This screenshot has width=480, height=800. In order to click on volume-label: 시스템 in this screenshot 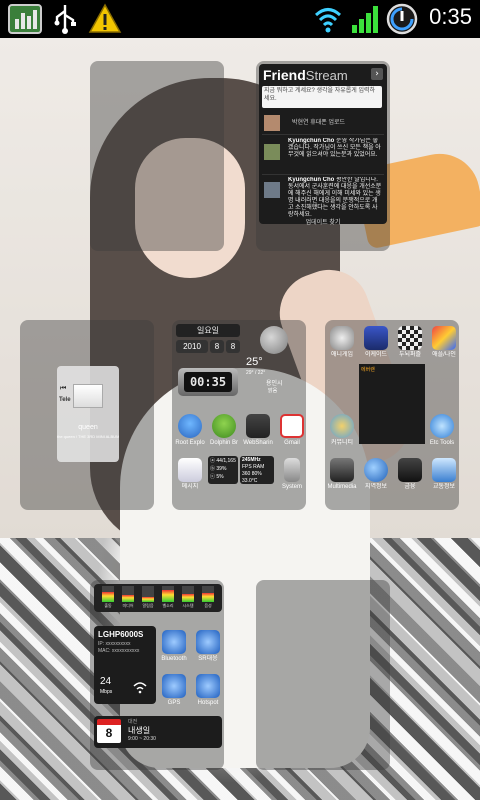, I will do `click(188, 605)`.